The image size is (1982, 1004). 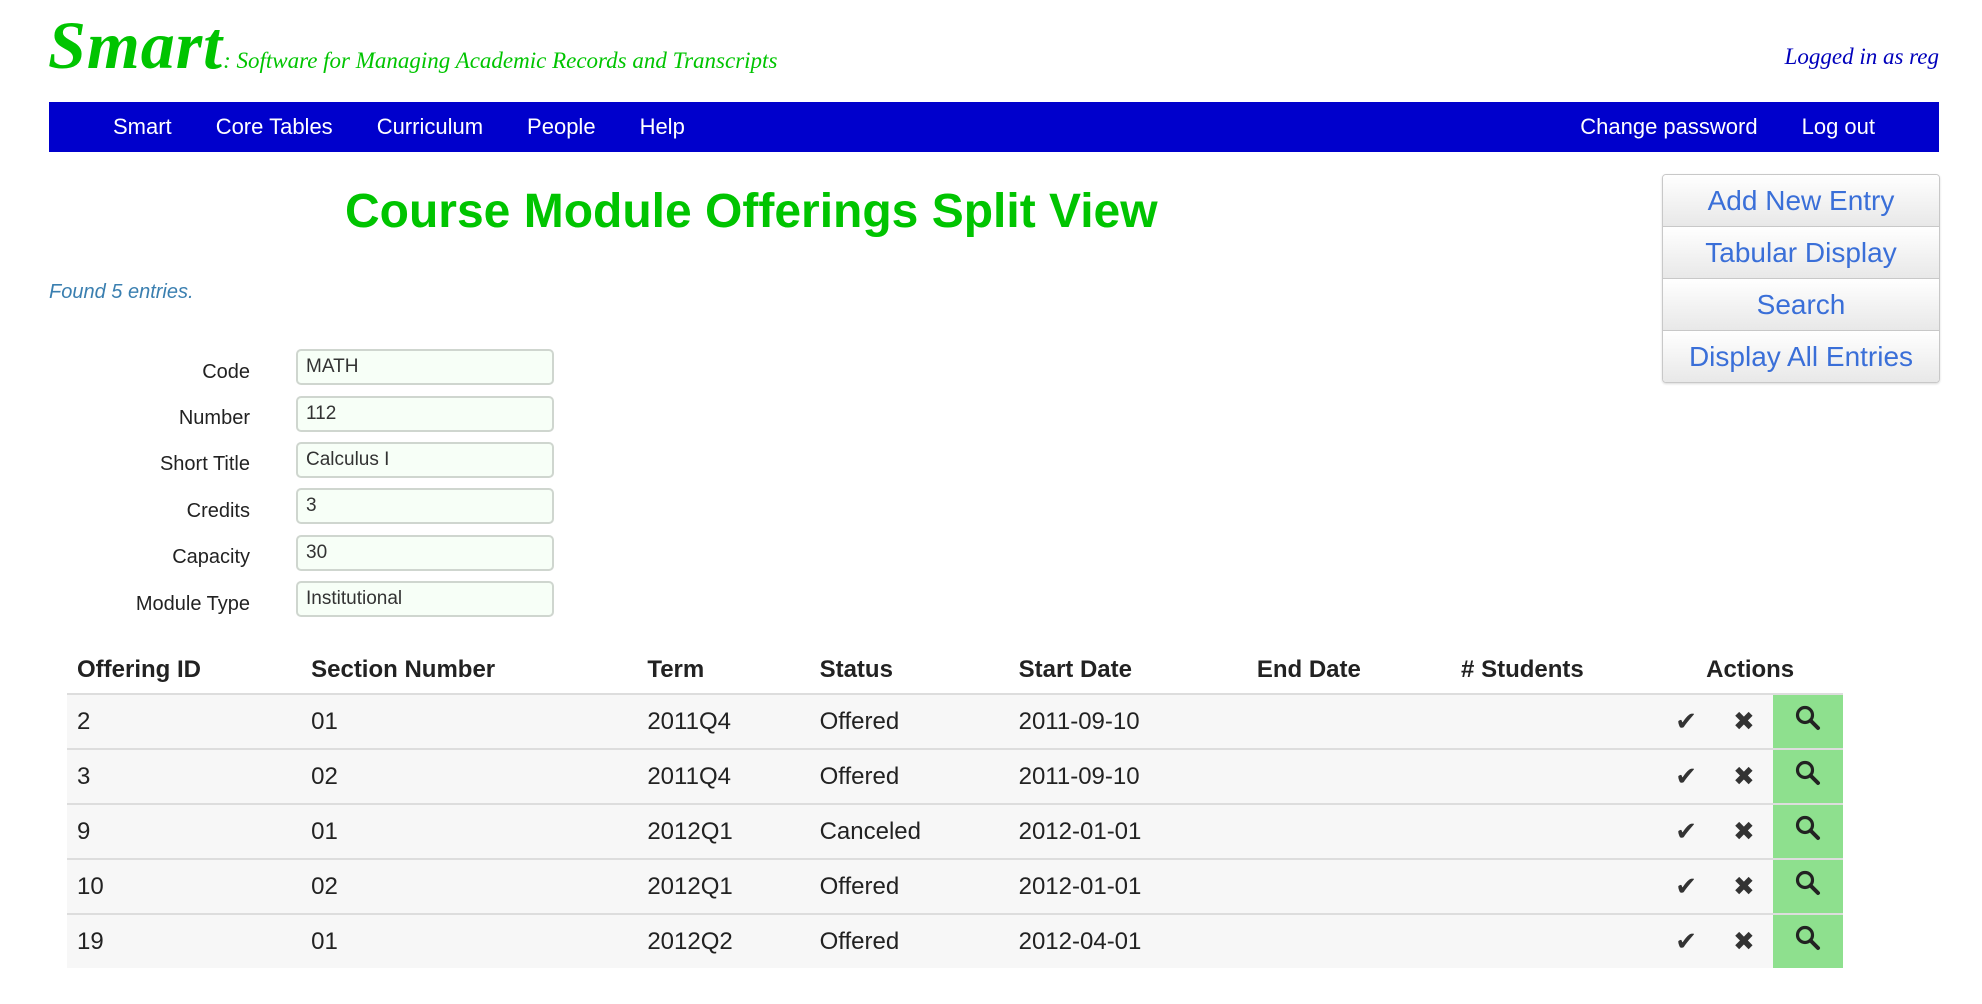 I want to click on nav-item-core-tables: Core Tables, so click(x=274, y=127).